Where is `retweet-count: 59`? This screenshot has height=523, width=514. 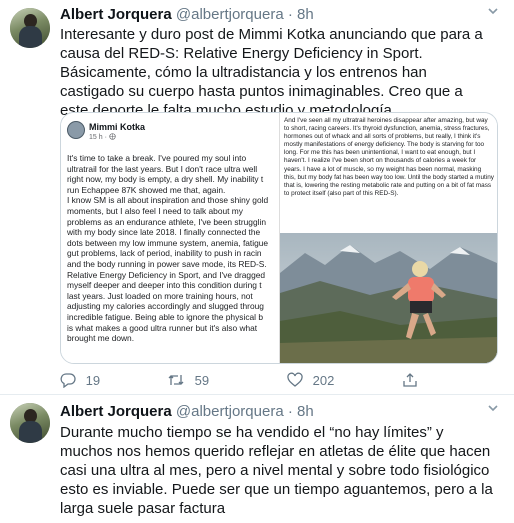
retweet-count: 59 is located at coordinates (202, 380).